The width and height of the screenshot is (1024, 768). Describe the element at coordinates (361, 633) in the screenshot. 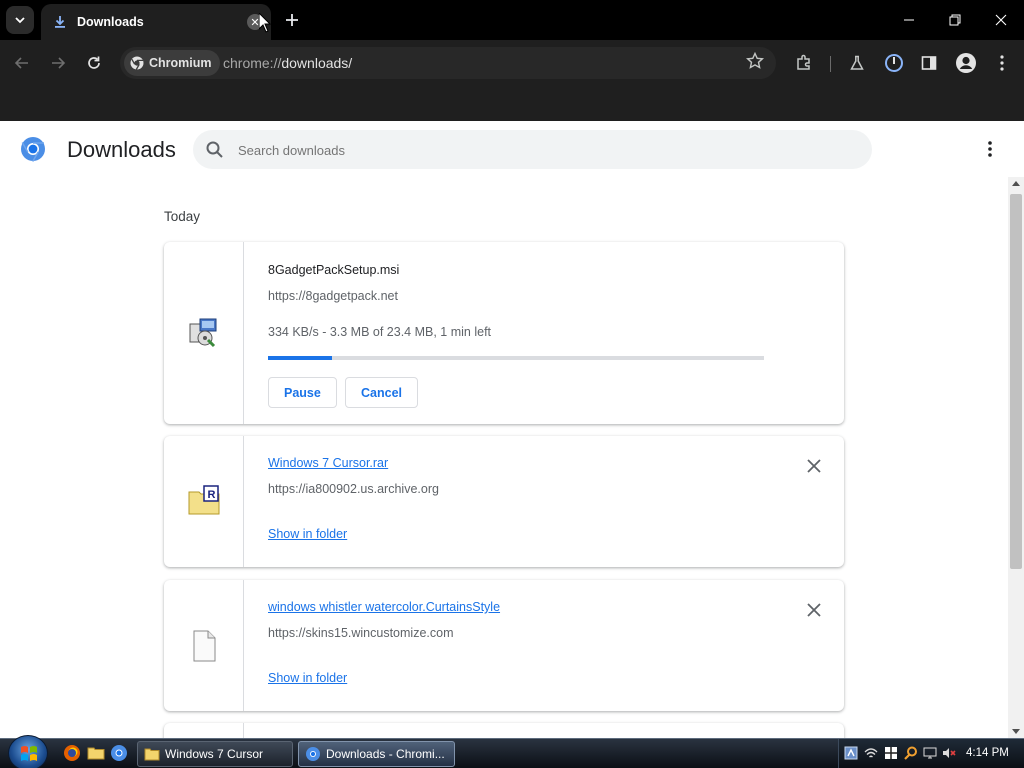

I see `file-source-url: https://skins15.wincustomize.com` at that location.